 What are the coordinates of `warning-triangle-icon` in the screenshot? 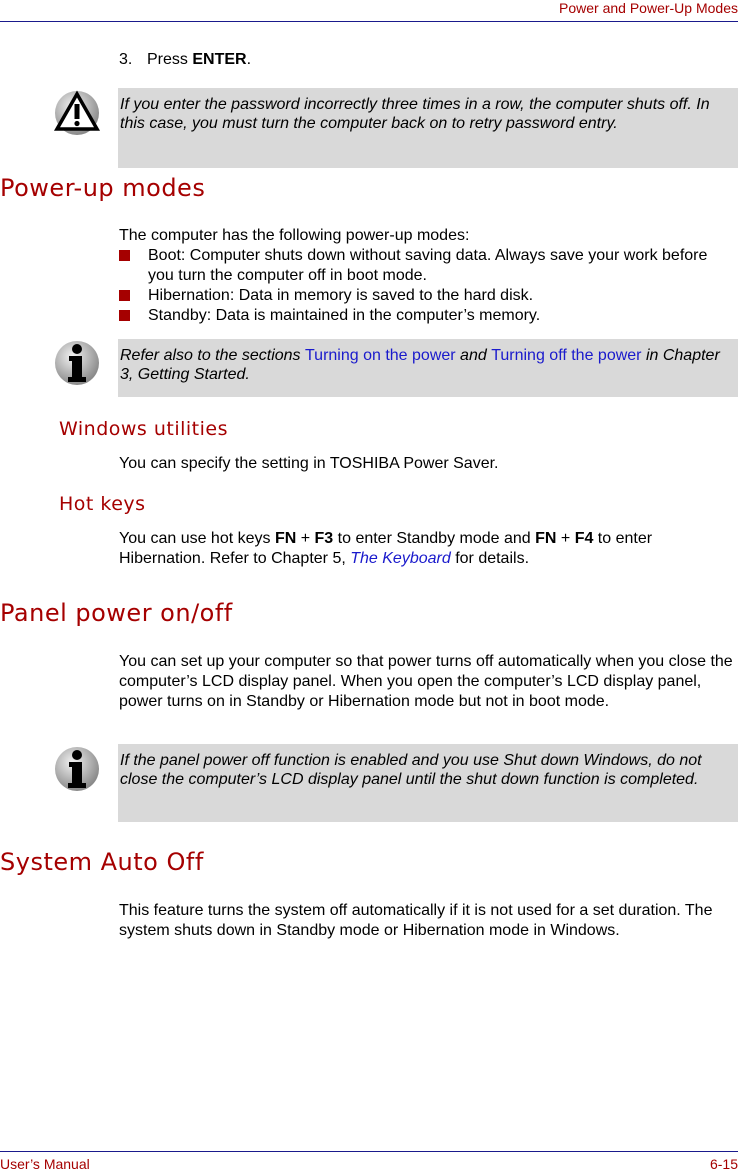 It's located at (77, 112).